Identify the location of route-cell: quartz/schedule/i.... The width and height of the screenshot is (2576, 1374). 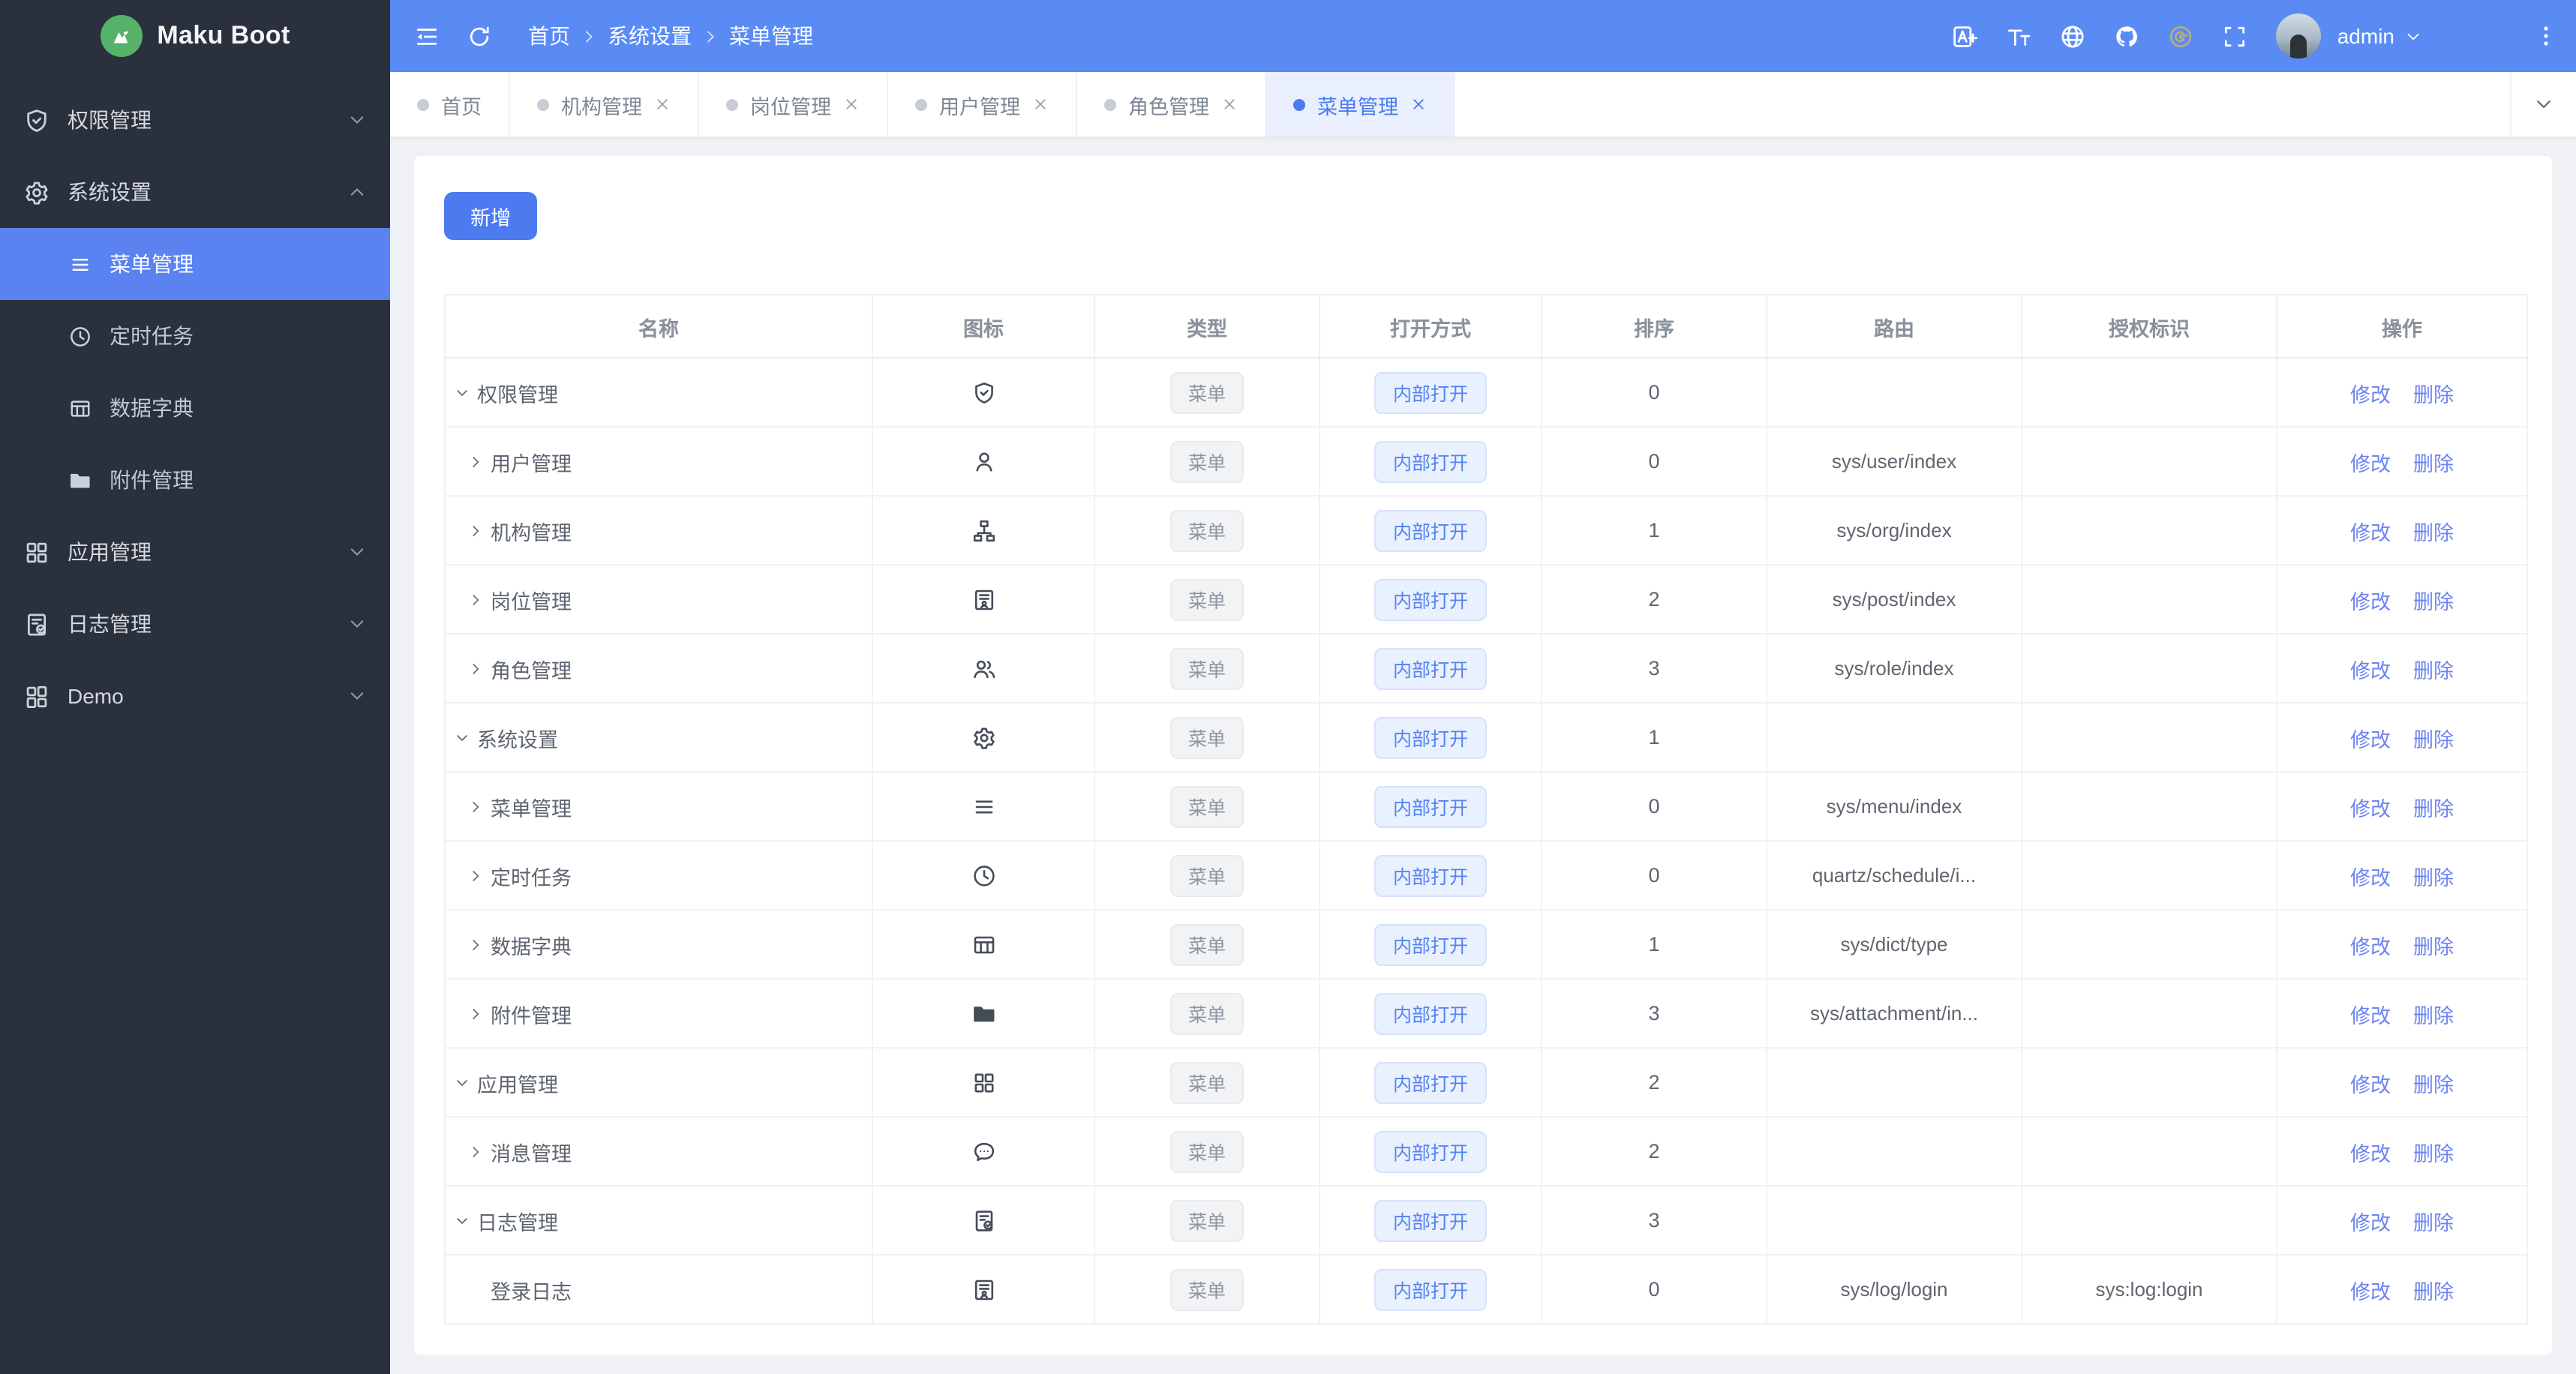
(1894, 875).